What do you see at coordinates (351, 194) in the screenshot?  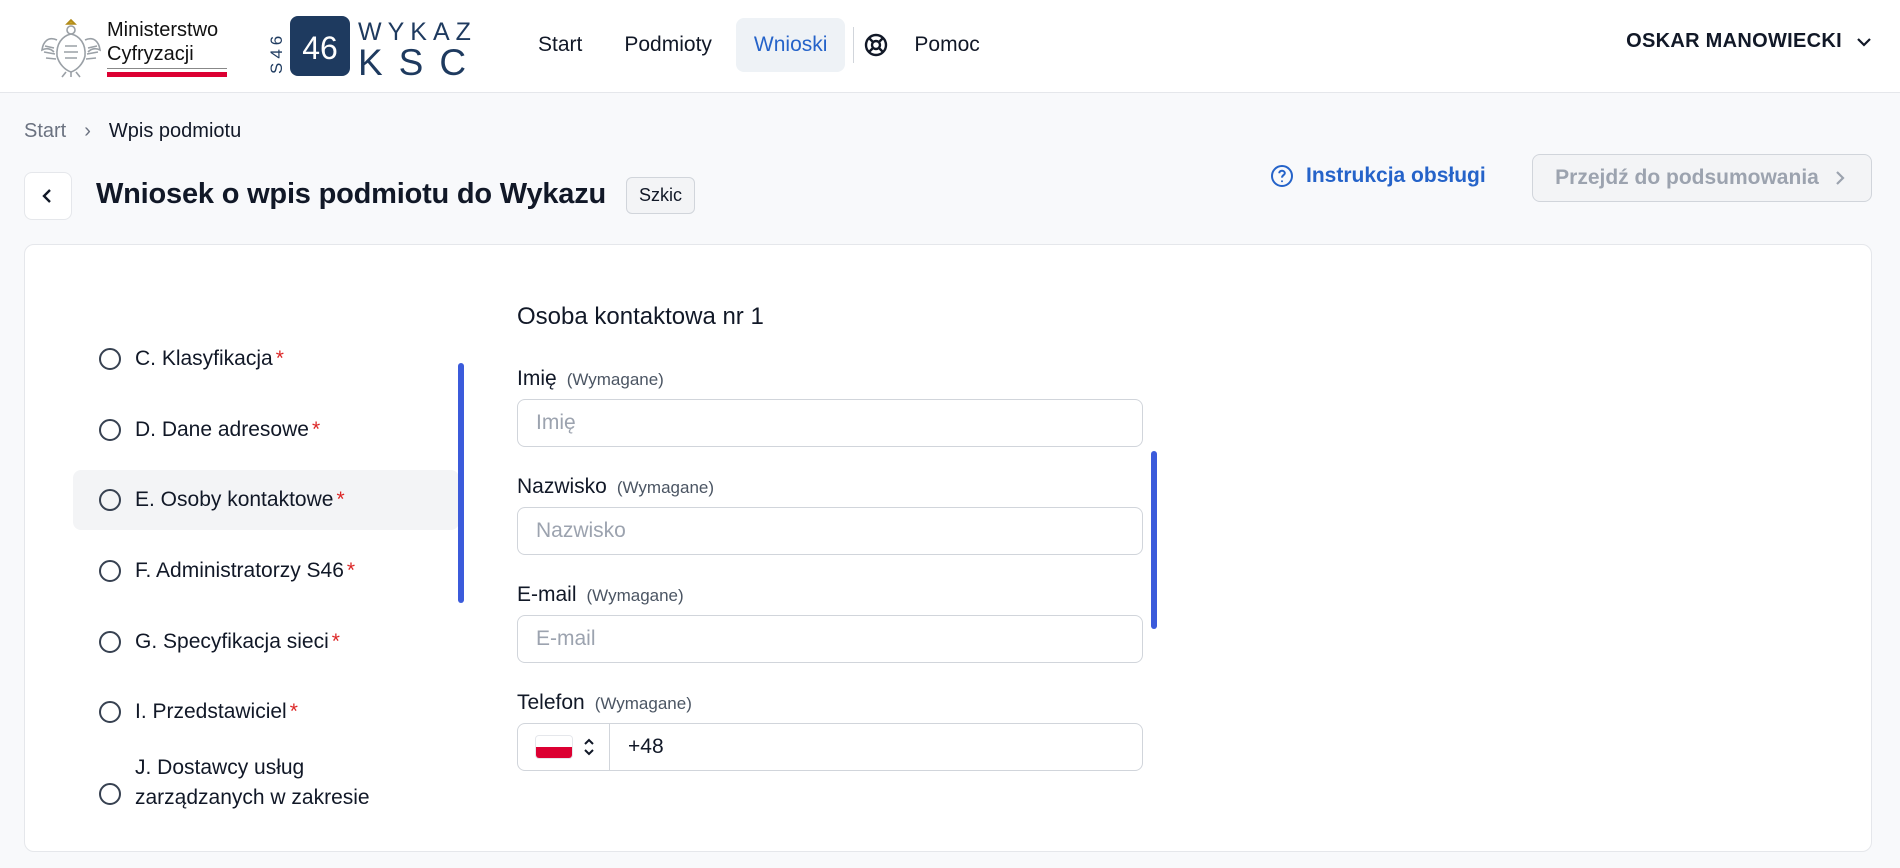 I see `page-title: Wniosek o wpis podmiotu do Wykazu` at bounding box center [351, 194].